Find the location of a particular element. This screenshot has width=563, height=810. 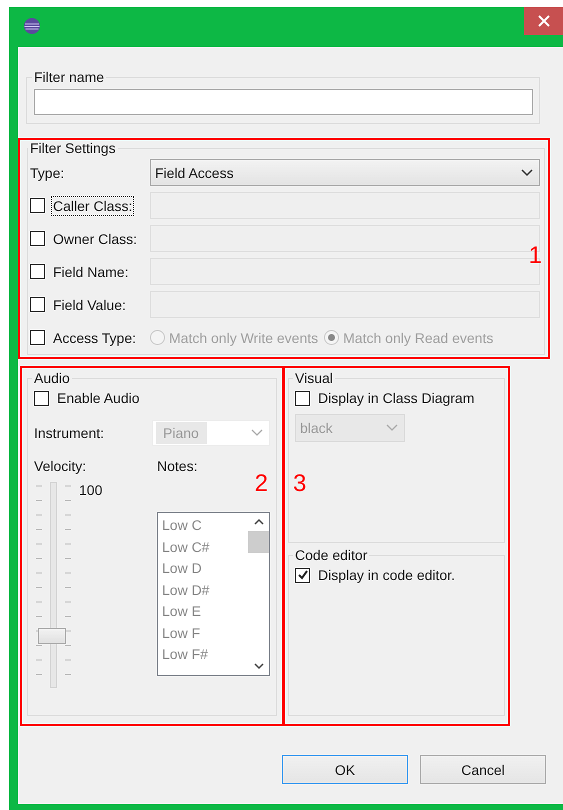

group-title: Filter Settings is located at coordinates (73, 148).